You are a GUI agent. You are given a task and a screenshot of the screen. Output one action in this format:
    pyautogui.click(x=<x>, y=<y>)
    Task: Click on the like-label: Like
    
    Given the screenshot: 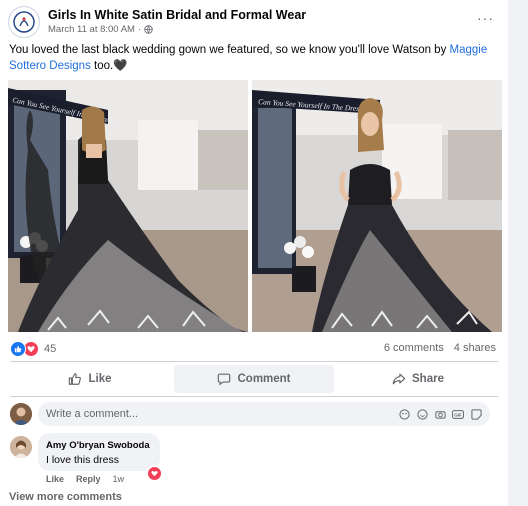 What is the action you would take?
    pyautogui.click(x=100, y=379)
    